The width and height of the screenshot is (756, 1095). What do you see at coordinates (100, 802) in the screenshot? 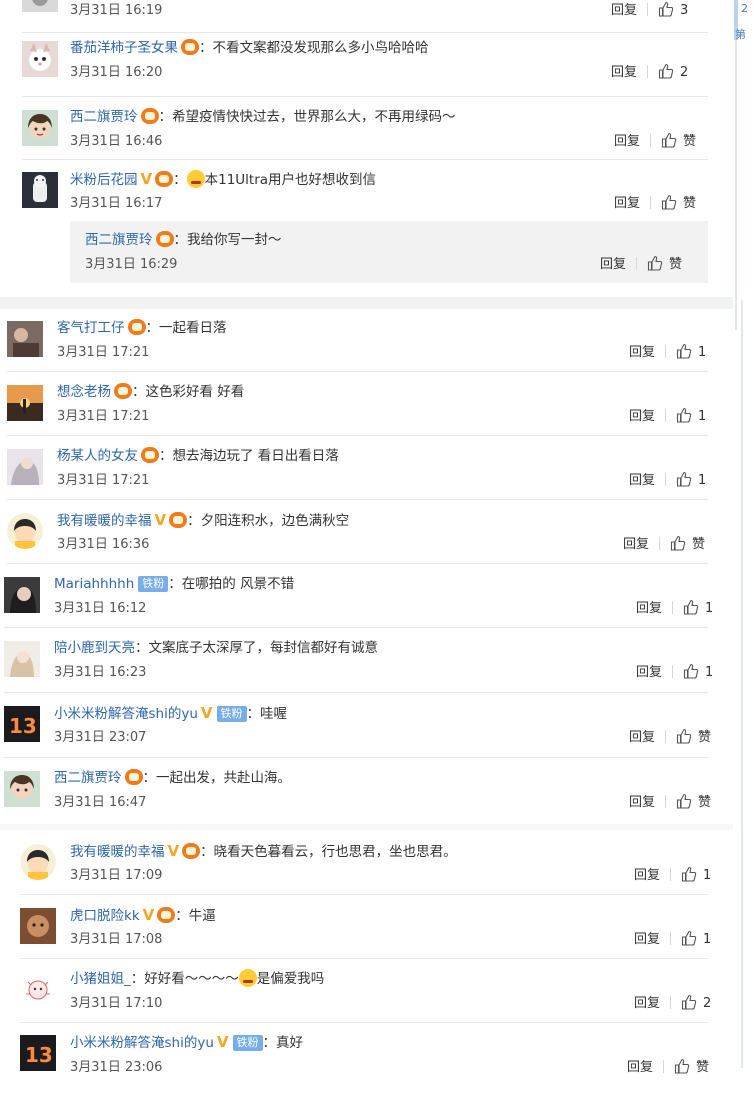
I see `comment-time: 3月31日 16:47` at bounding box center [100, 802].